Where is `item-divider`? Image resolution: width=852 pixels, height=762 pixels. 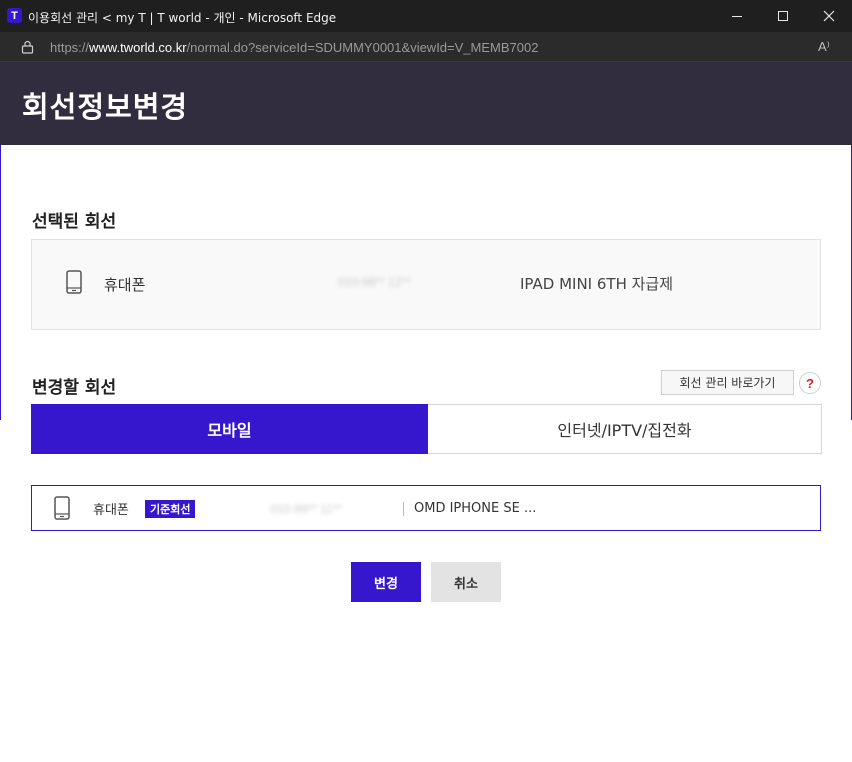 item-divider is located at coordinates (403, 509).